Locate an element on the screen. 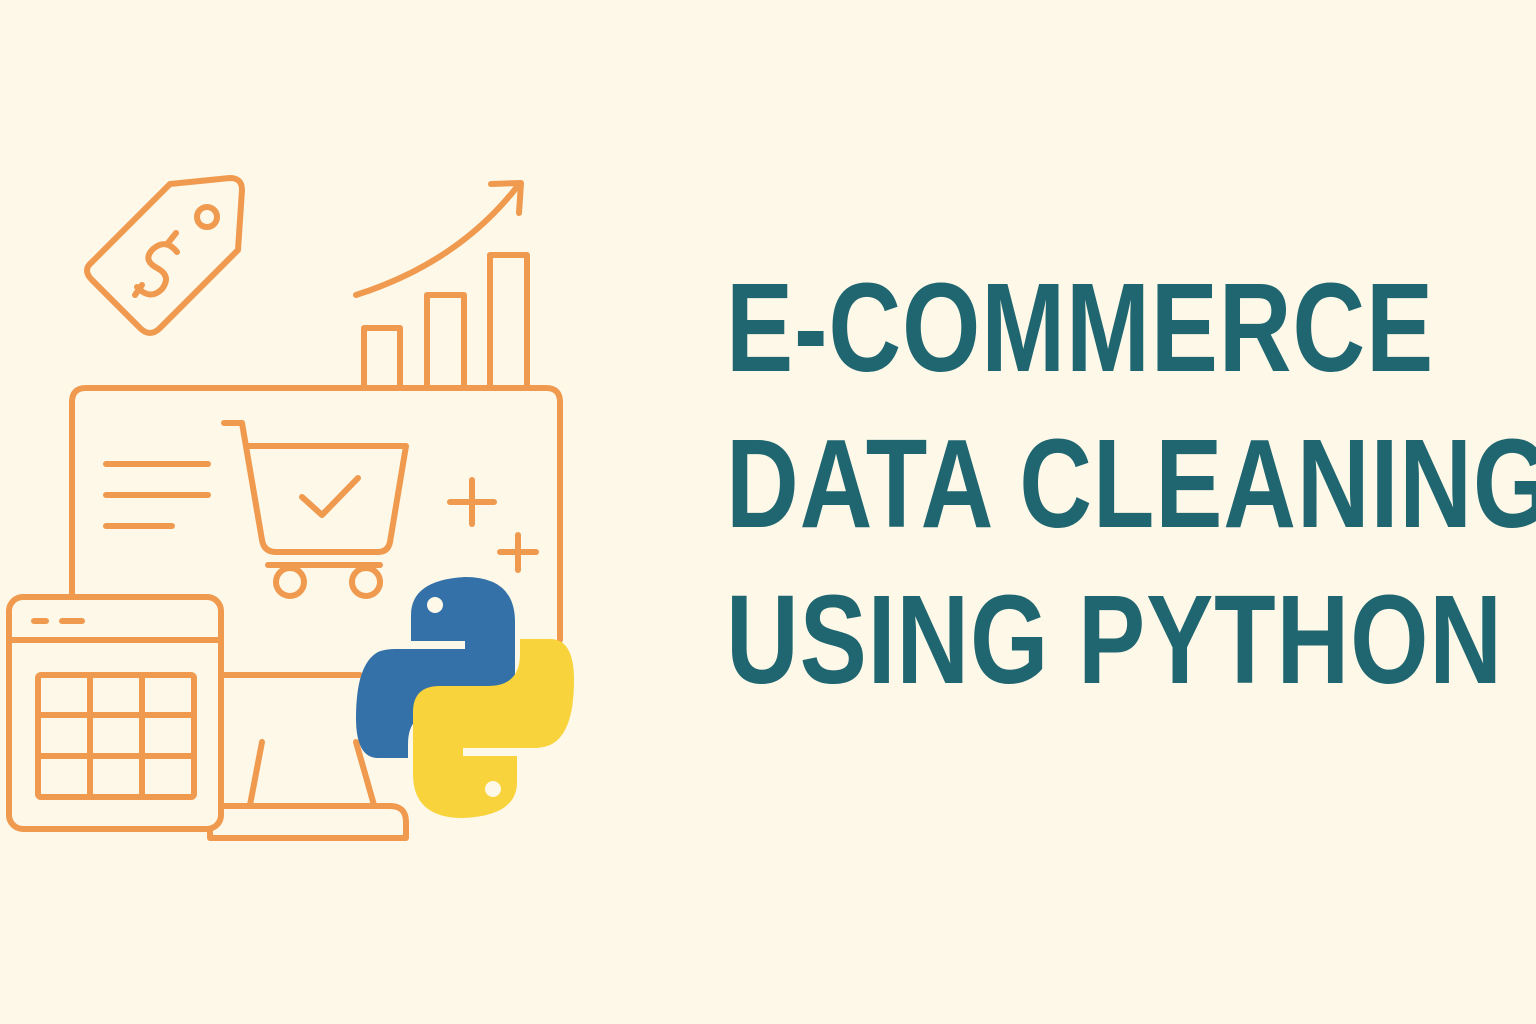  growth-chart-icon is located at coordinates (445, 320).